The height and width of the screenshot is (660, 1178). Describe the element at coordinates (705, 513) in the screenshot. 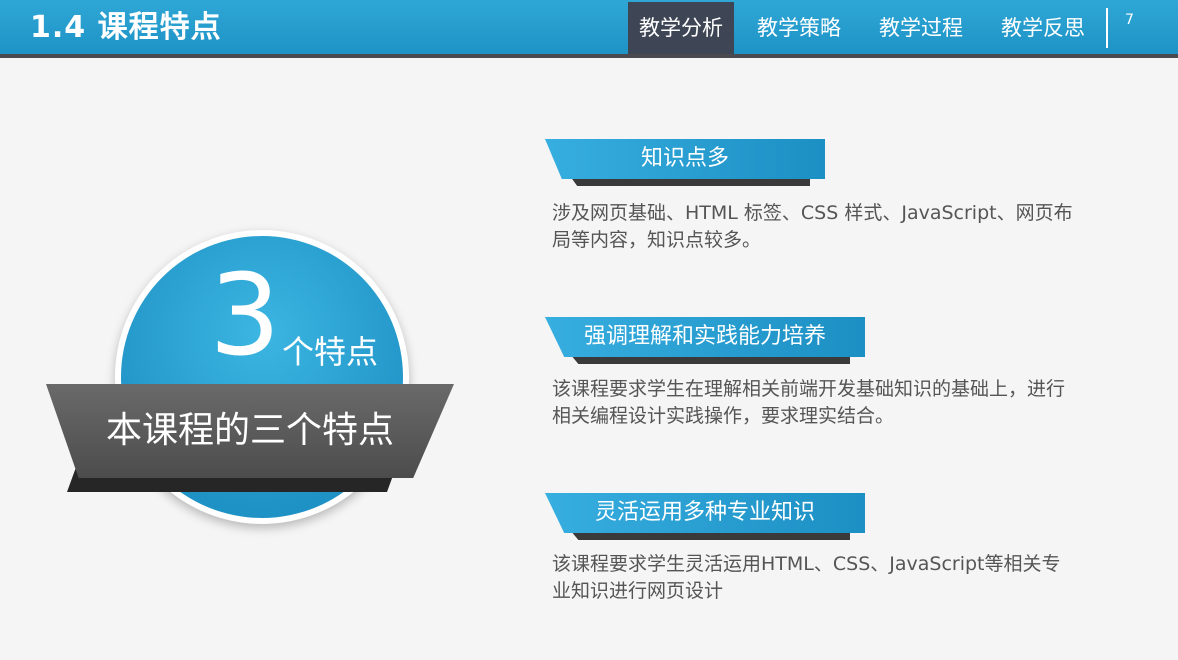

I see `feature-title-flexible-knowledge: 灵活运用多种专业知识` at that location.